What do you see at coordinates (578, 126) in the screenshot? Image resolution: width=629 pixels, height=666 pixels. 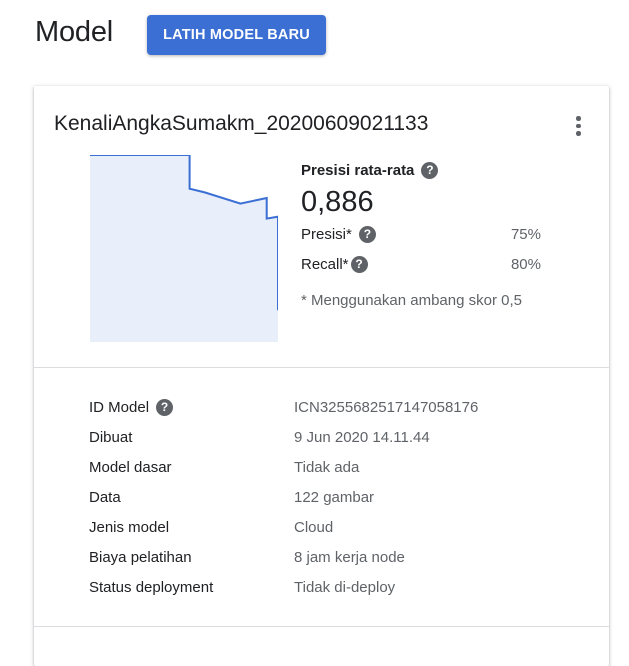 I see `more-vert-icon` at bounding box center [578, 126].